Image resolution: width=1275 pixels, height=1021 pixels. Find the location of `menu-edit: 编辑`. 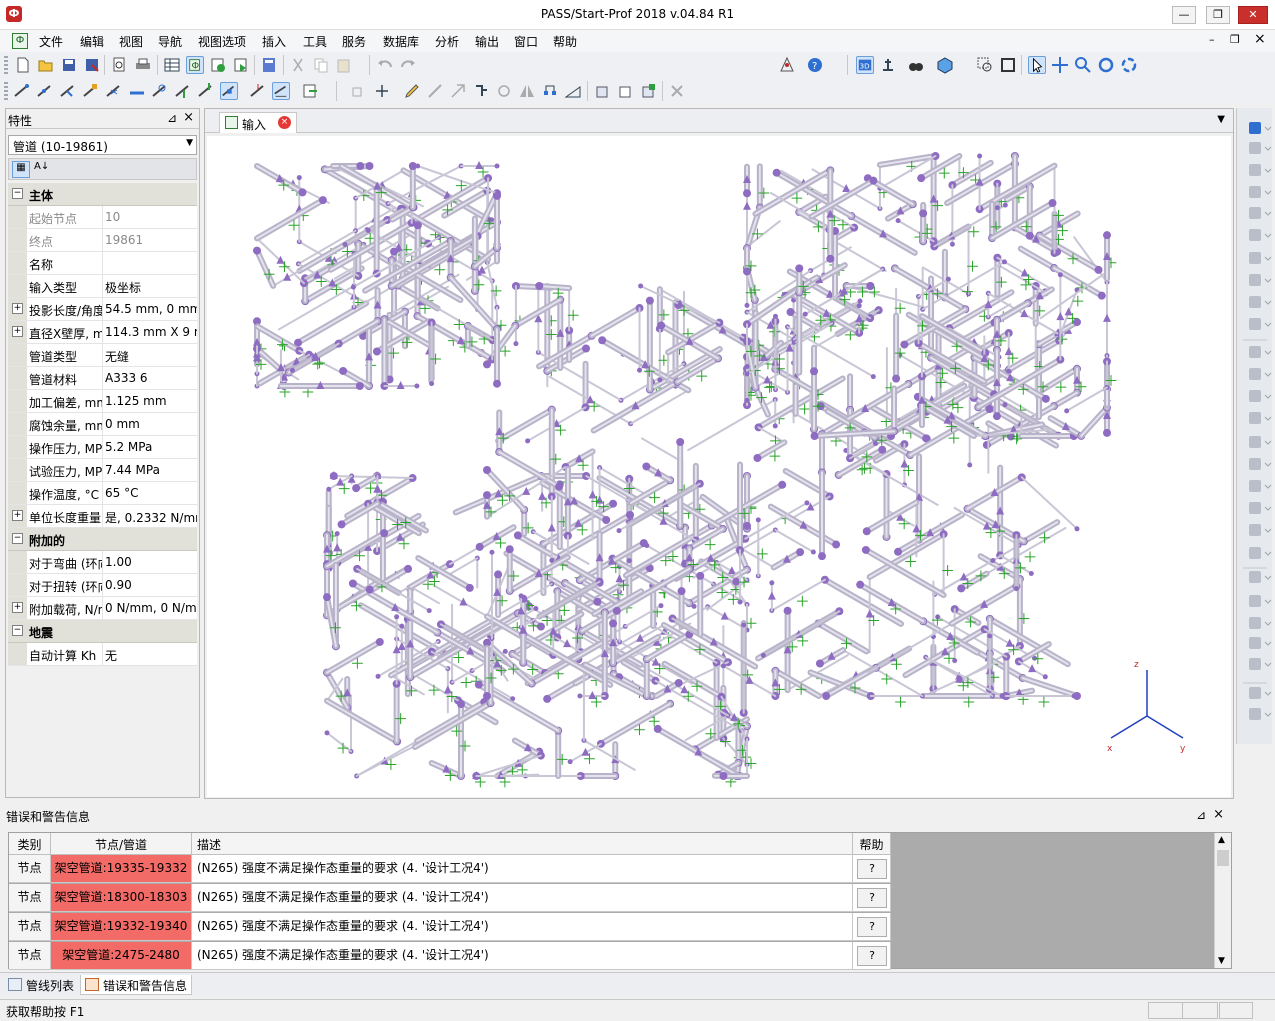

menu-edit: 编辑 is located at coordinates (92, 41).